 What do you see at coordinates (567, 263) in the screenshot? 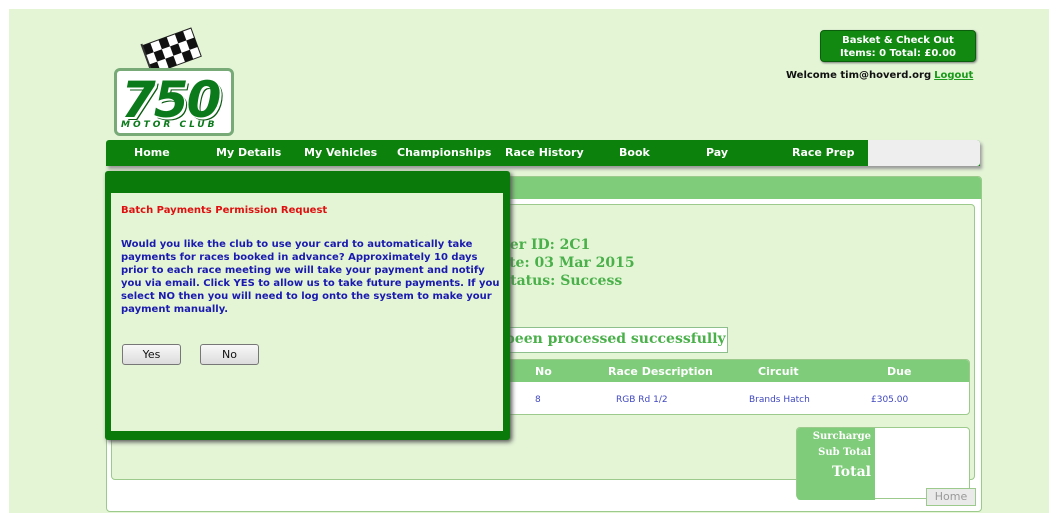
I see `order-date: ate: 03 Mar 2015` at bounding box center [567, 263].